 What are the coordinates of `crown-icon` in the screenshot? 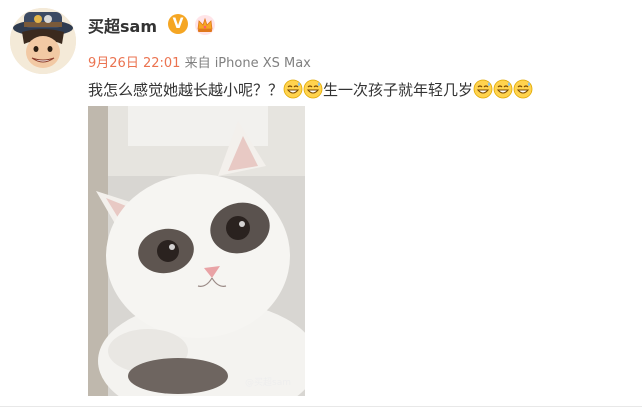 It's located at (205, 25).